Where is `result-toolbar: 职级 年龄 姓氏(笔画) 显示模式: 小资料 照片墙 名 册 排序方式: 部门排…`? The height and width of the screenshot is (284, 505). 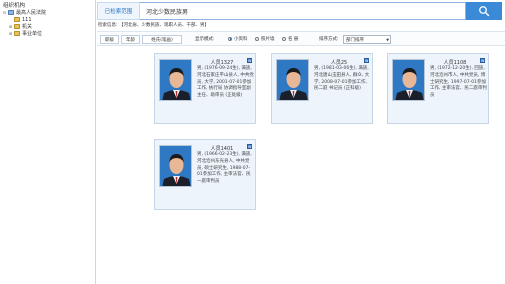 result-toolbar: 职级 年龄 姓氏(笔画) 显示模式: 小资料 照片墙 名 册 排序方式: 部门排… is located at coordinates (301, 38).